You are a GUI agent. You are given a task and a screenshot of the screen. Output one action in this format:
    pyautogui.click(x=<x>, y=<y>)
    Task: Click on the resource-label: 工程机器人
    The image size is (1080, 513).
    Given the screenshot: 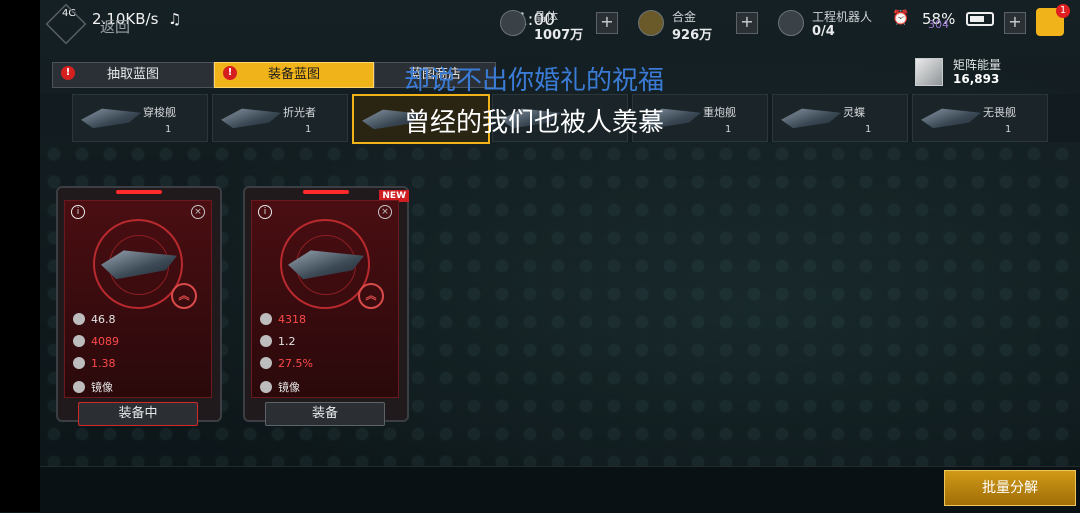 What is the action you would take?
    pyautogui.click(x=842, y=17)
    